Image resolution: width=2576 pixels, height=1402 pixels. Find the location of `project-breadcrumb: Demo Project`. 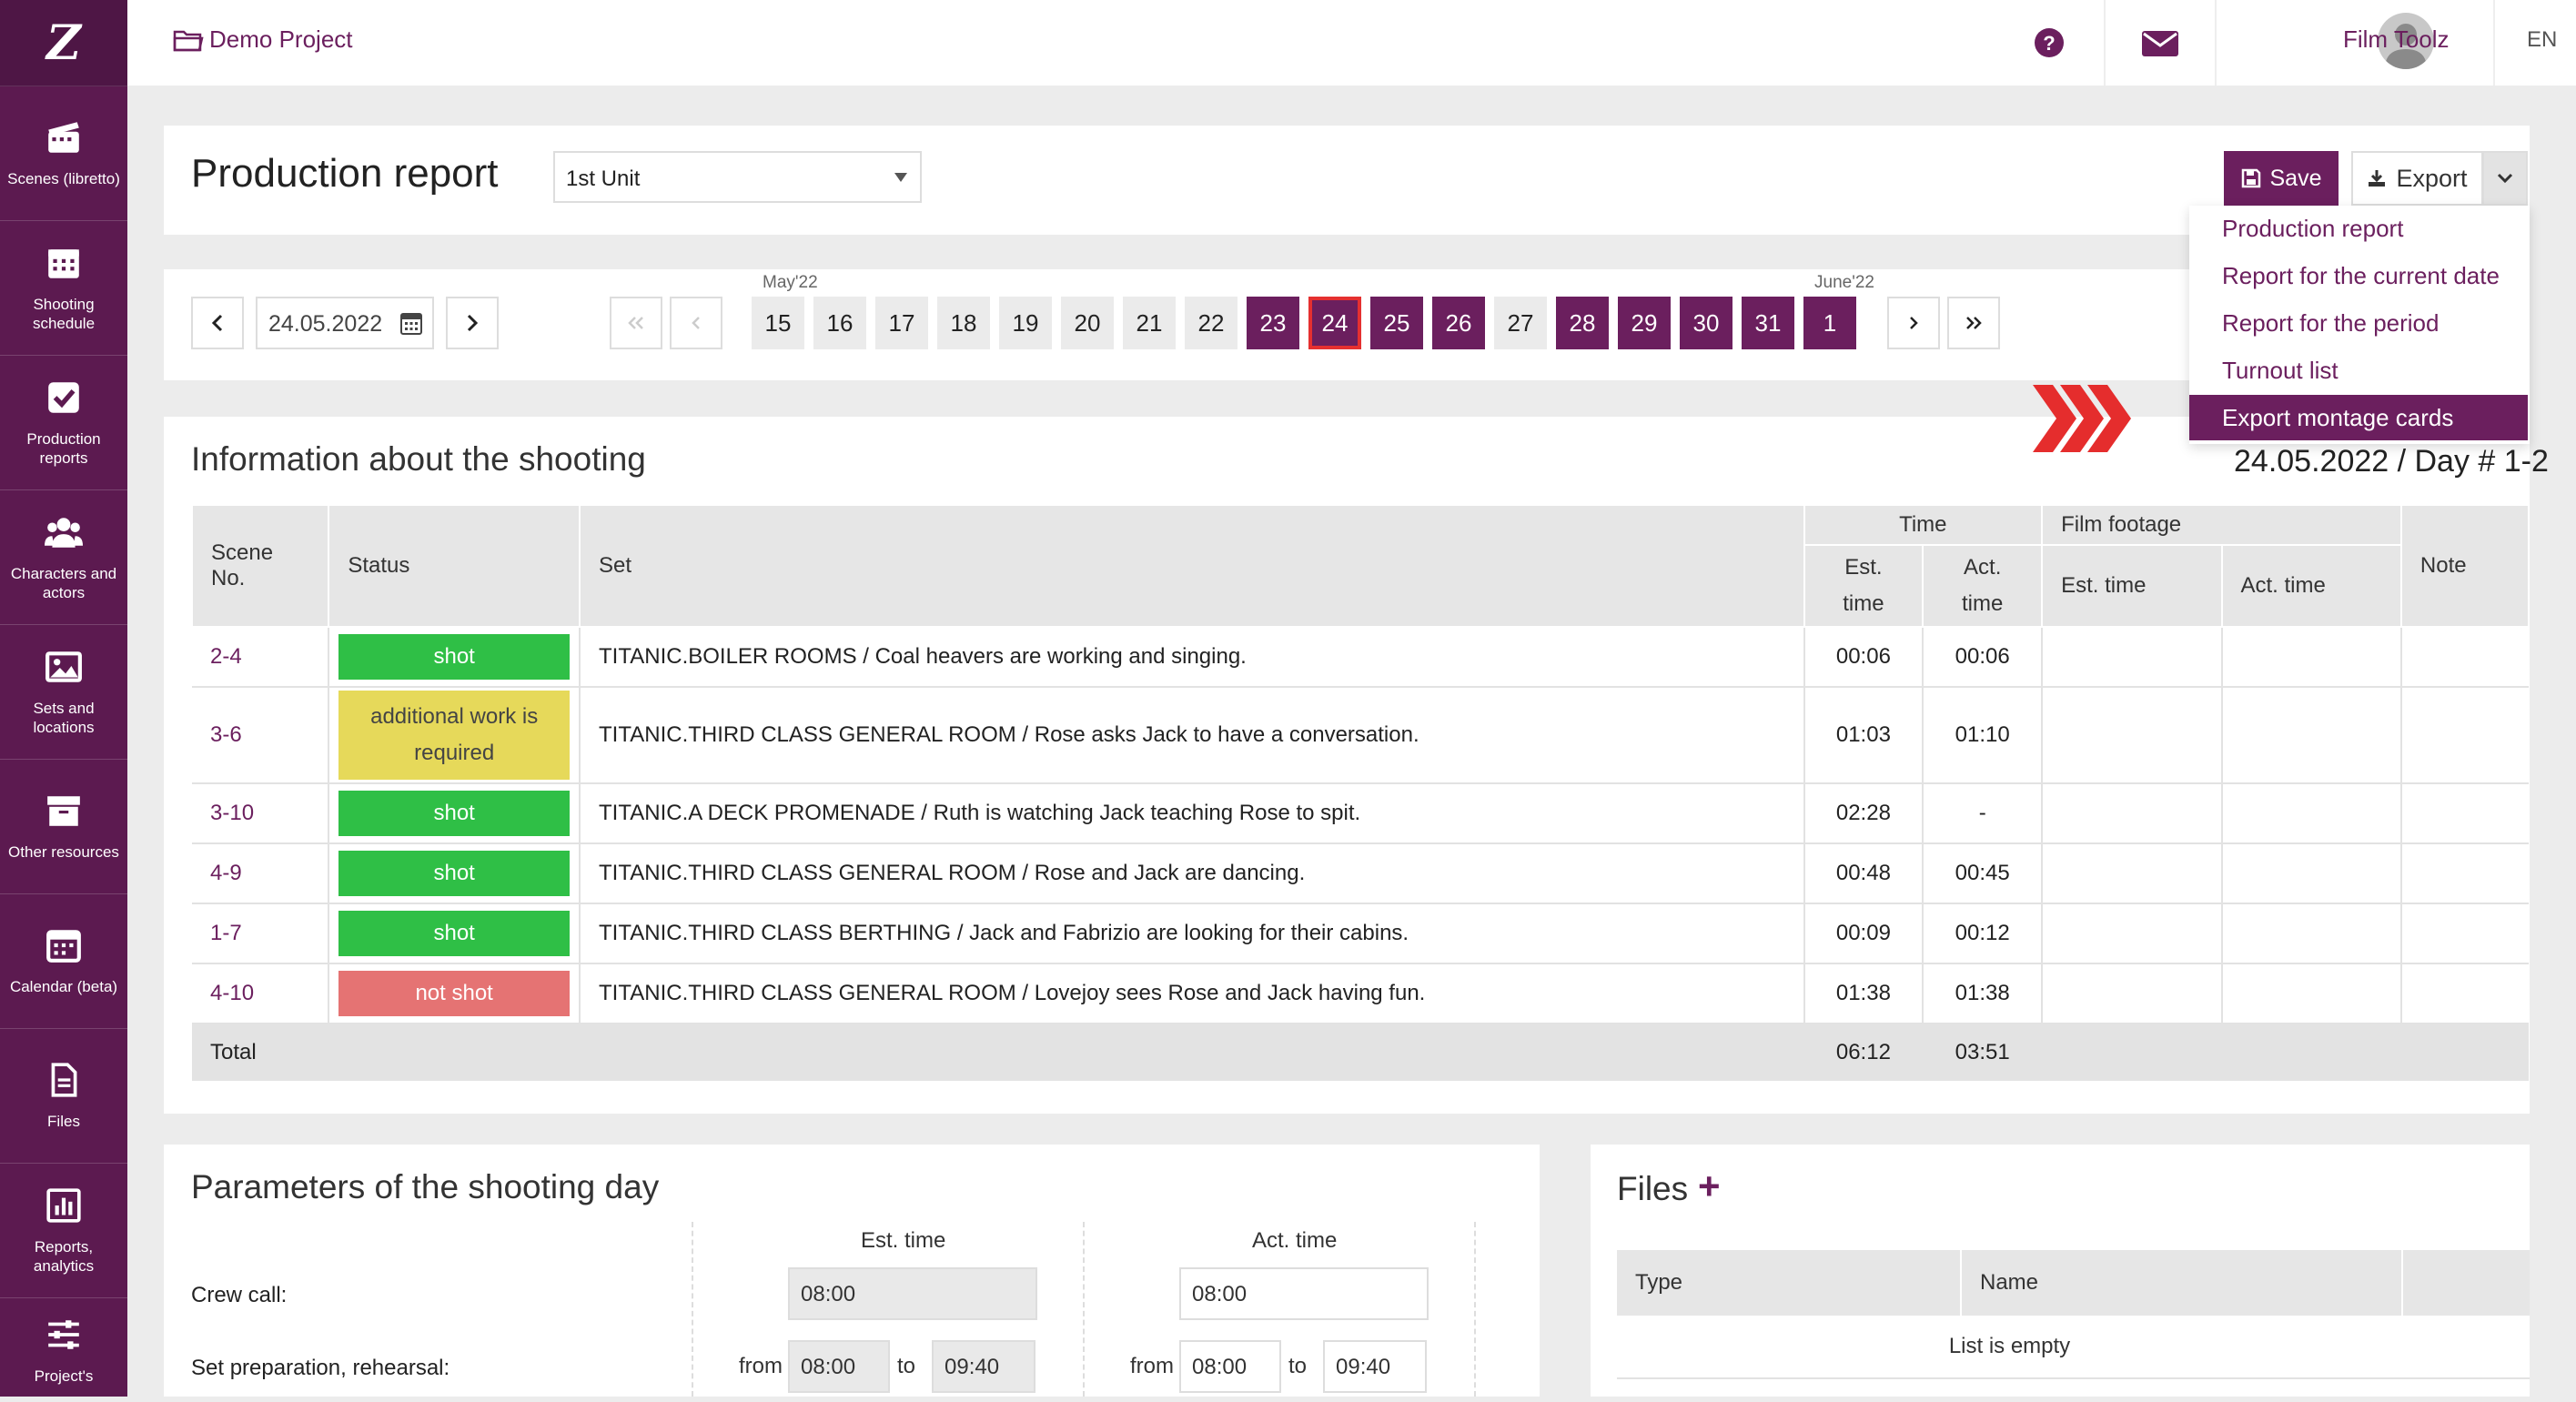

project-breadcrumb: Demo Project is located at coordinates (263, 39).